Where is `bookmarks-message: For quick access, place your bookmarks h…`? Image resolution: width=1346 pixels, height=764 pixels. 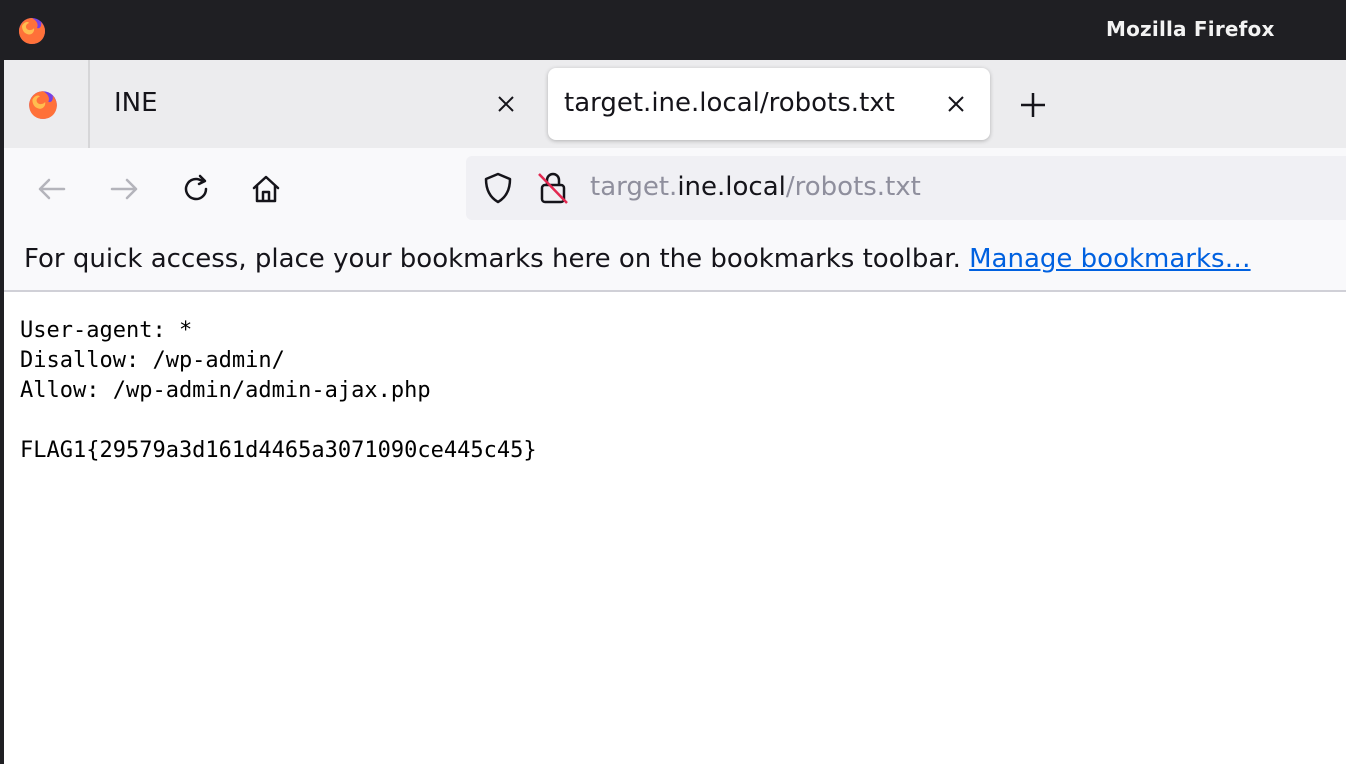 bookmarks-message: For quick access, place your bookmarks h… is located at coordinates (492, 259).